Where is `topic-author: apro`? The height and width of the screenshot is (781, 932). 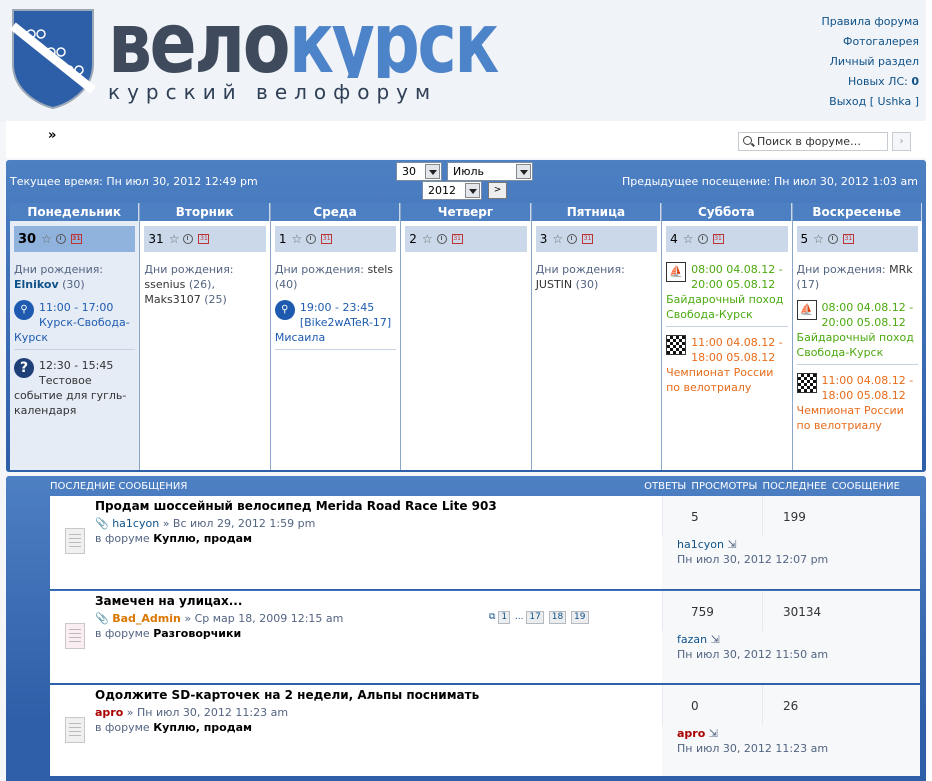
topic-author: apro is located at coordinates (109, 712).